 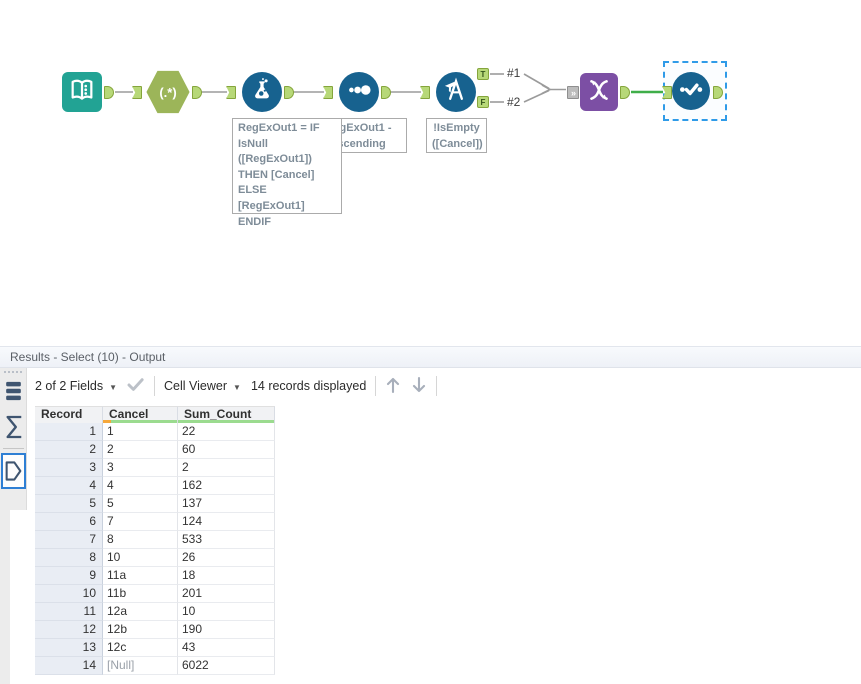 What do you see at coordinates (226, 504) in the screenshot?
I see `table-cell: 137` at bounding box center [226, 504].